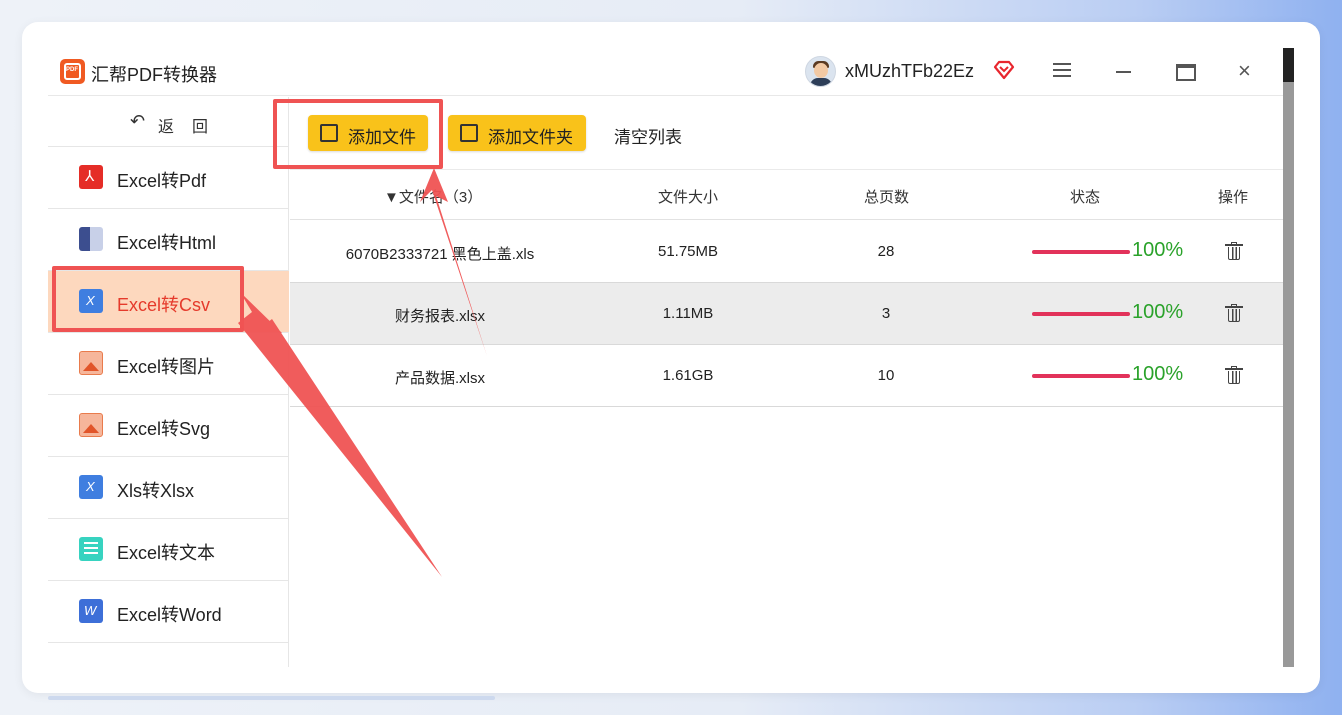 The image size is (1342, 715). What do you see at coordinates (440, 378) in the screenshot?
I see `file-name: 产品数据.xlsx` at bounding box center [440, 378].